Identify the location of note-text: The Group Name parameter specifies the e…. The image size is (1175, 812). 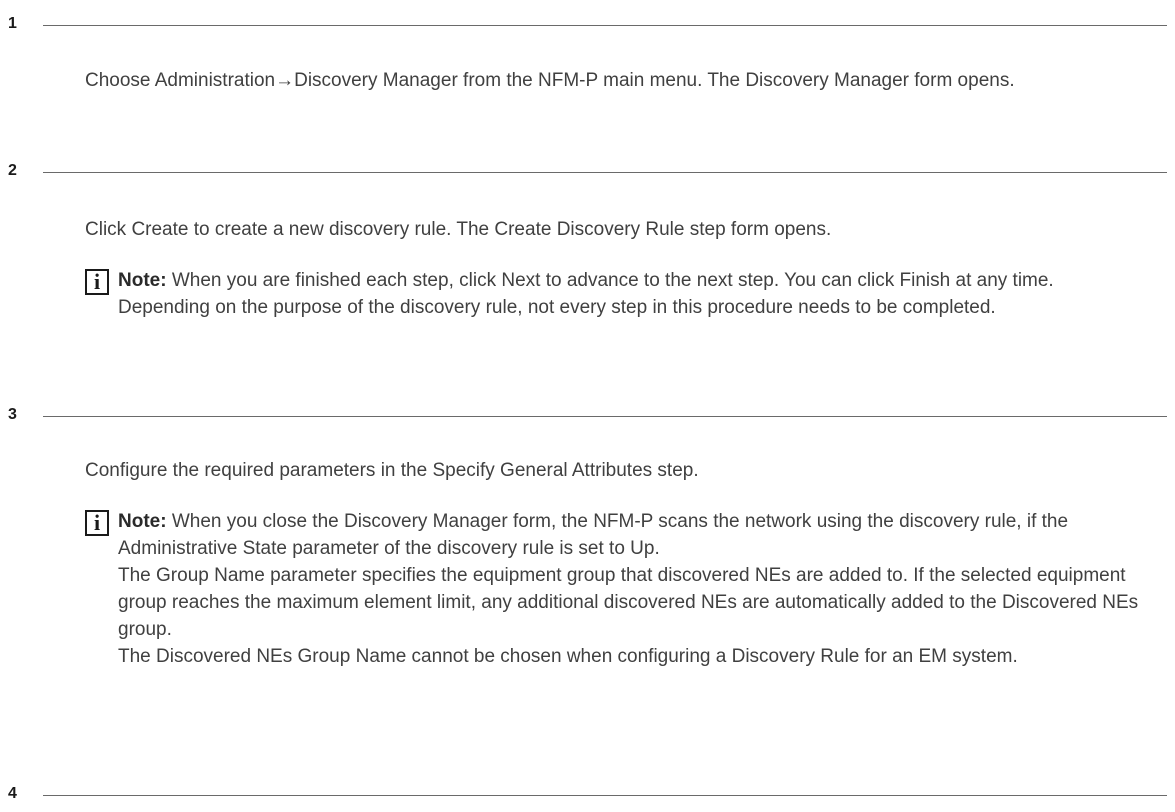
(628, 602).